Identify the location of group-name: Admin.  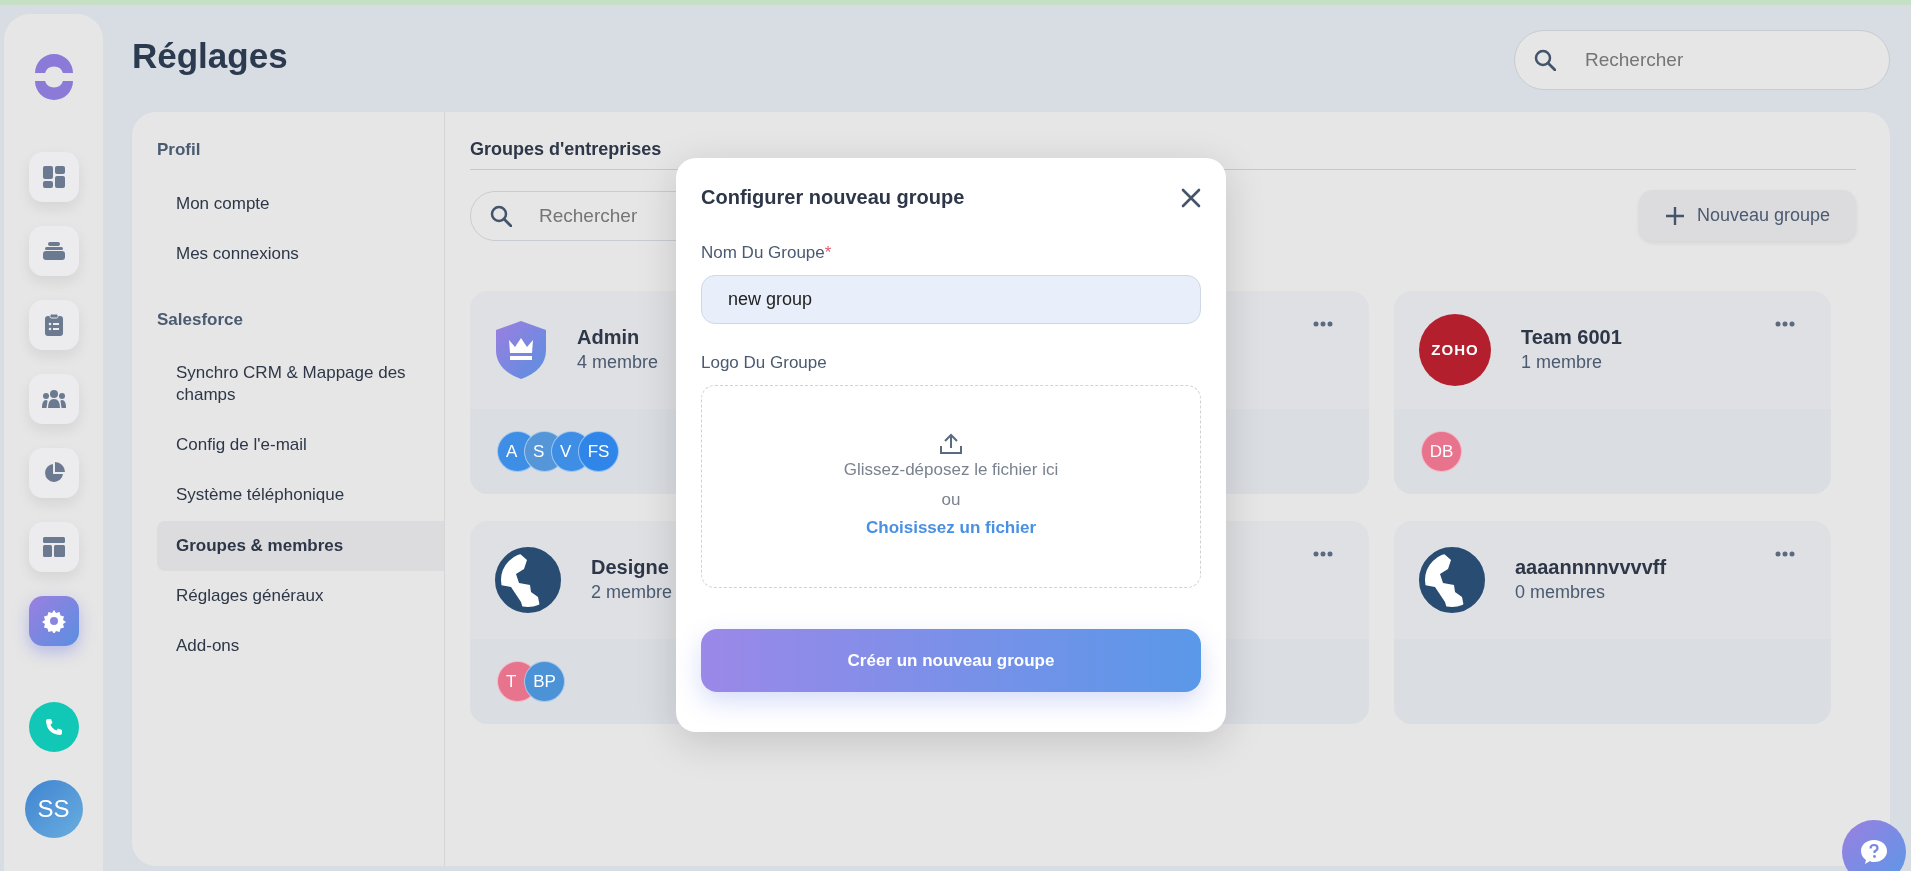
(609, 336).